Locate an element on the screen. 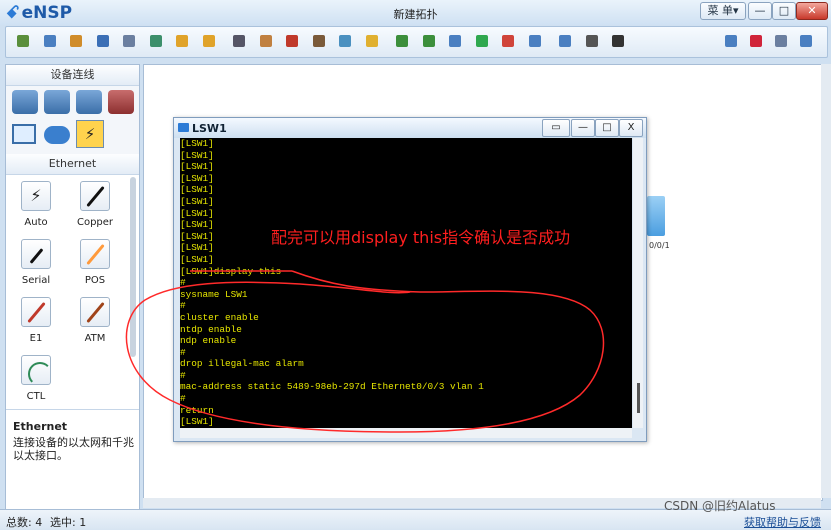  annotation-text: 配完可以用display this指令确认是否成功 is located at coordinates (421, 237).